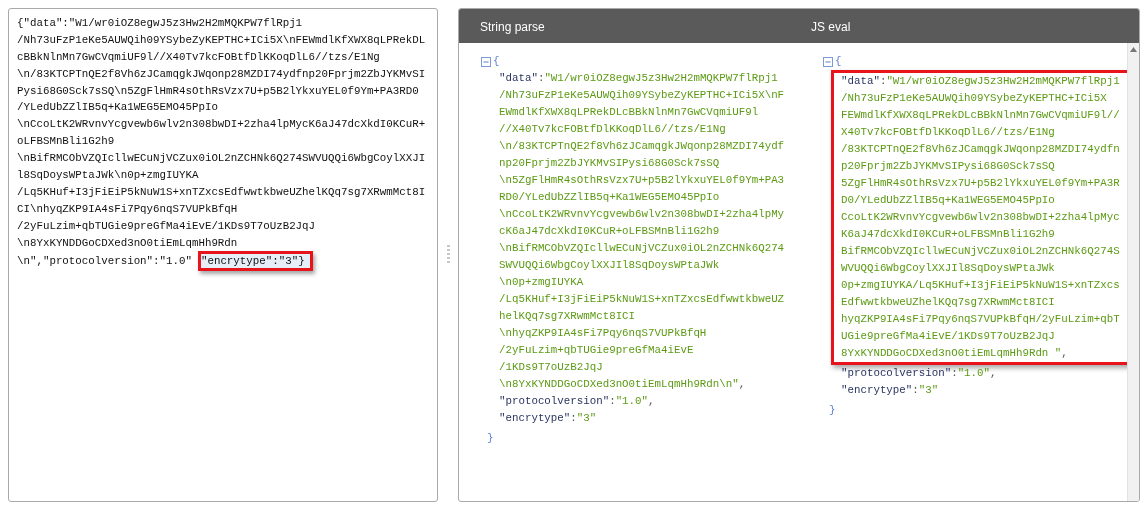  Describe the element at coordinates (512, 27) in the screenshot. I see `column-title: String parse` at that location.